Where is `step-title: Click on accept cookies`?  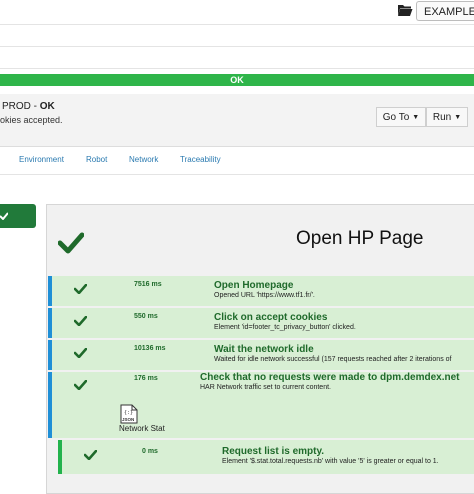
step-title: Click on accept cookies is located at coordinates (271, 317).